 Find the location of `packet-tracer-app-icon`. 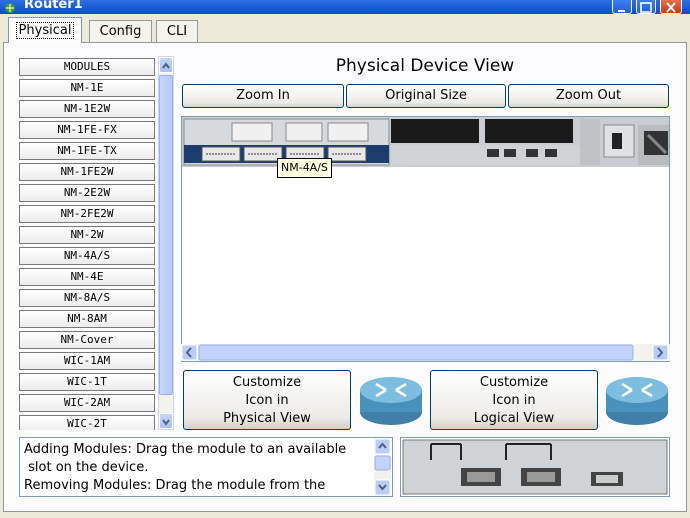

packet-tracer-app-icon is located at coordinates (10, 6).